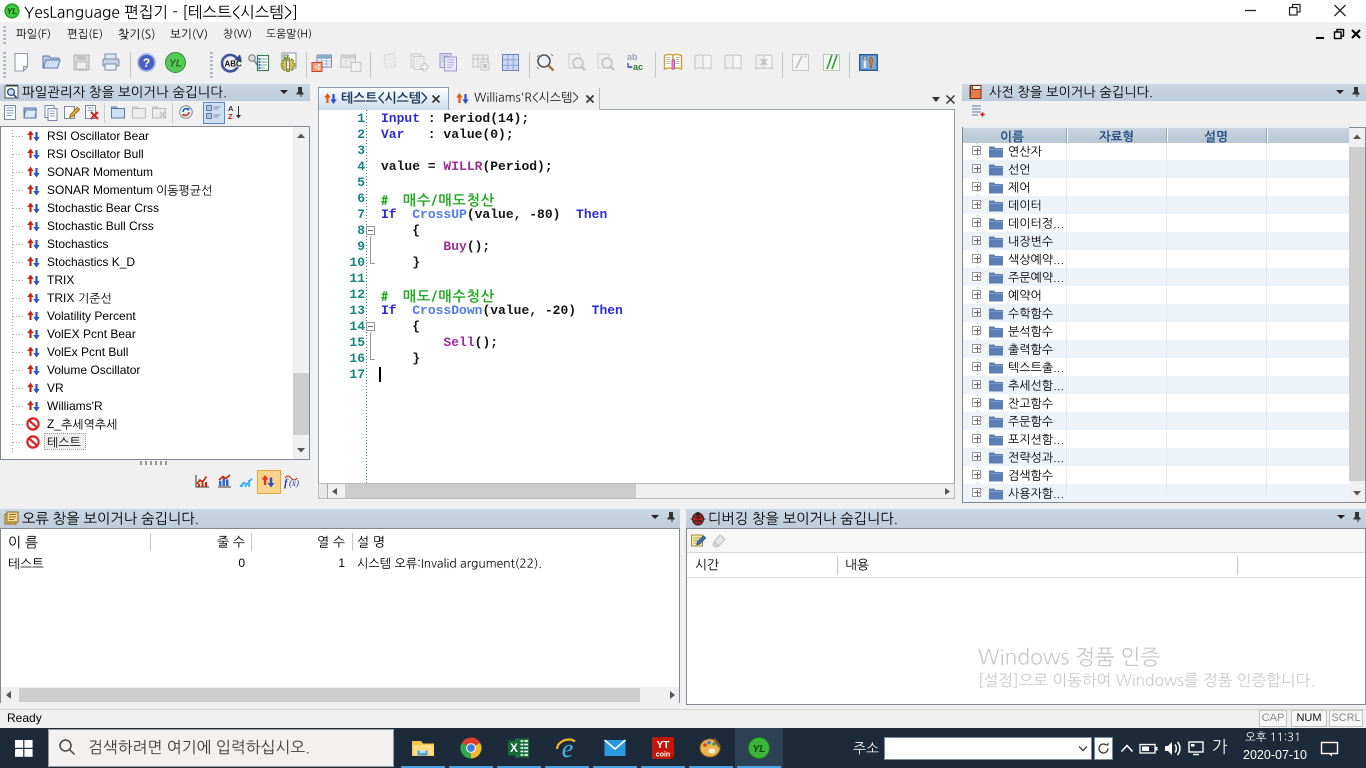 This screenshot has width=1366, height=768. Describe the element at coordinates (230, 116) in the screenshot. I see `svg-text: Z` at that location.